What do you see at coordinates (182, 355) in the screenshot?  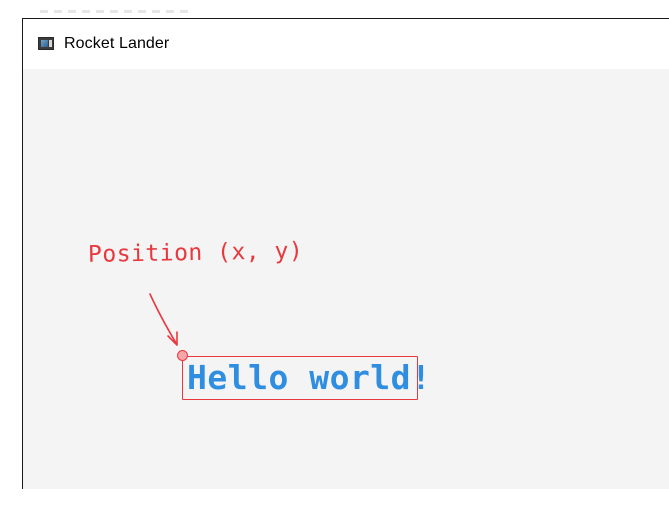 I see `position-marker-dot` at bounding box center [182, 355].